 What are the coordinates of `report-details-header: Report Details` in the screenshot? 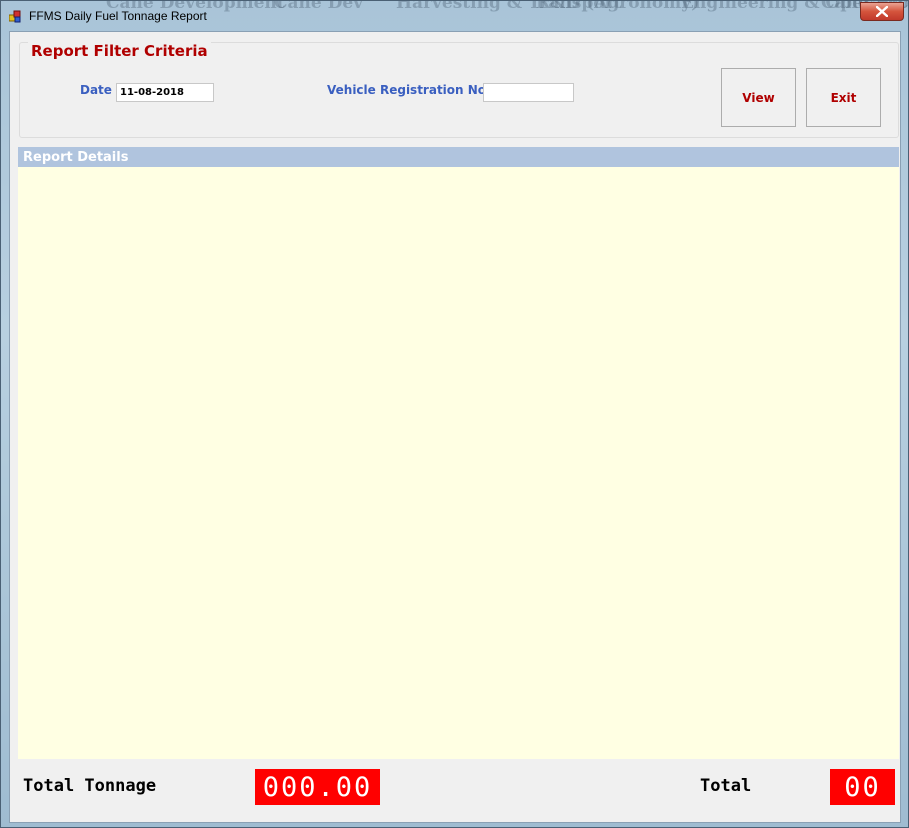 It's located at (458, 157).